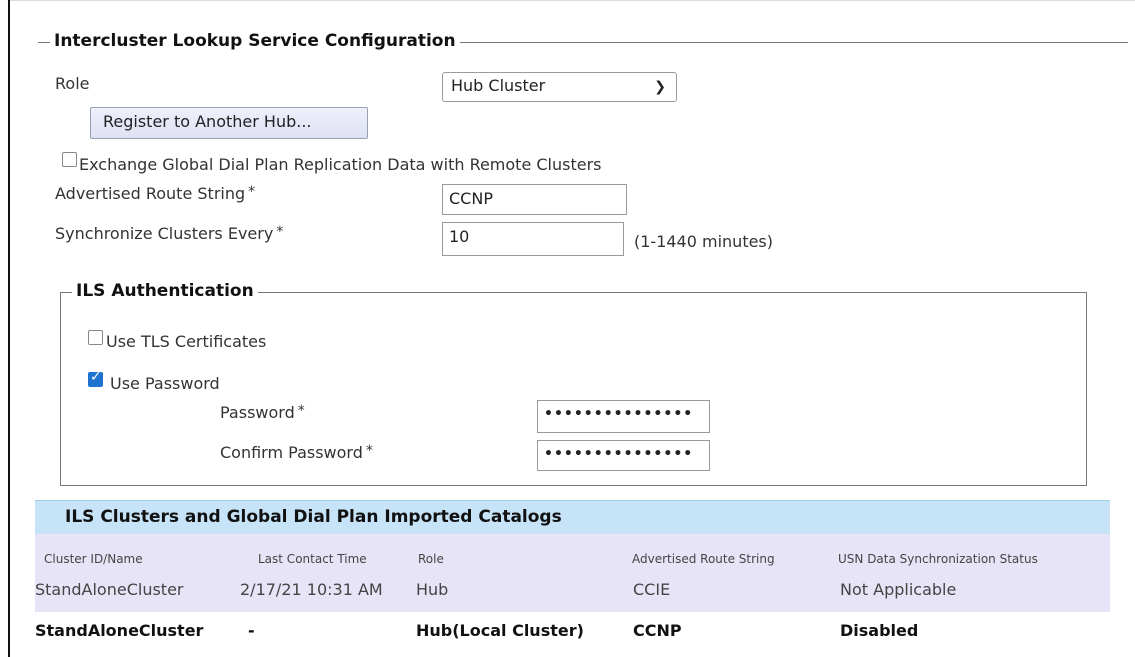  Describe the element at coordinates (312, 559) in the screenshot. I see `col-header-last-contact: Last Contact Time` at that location.